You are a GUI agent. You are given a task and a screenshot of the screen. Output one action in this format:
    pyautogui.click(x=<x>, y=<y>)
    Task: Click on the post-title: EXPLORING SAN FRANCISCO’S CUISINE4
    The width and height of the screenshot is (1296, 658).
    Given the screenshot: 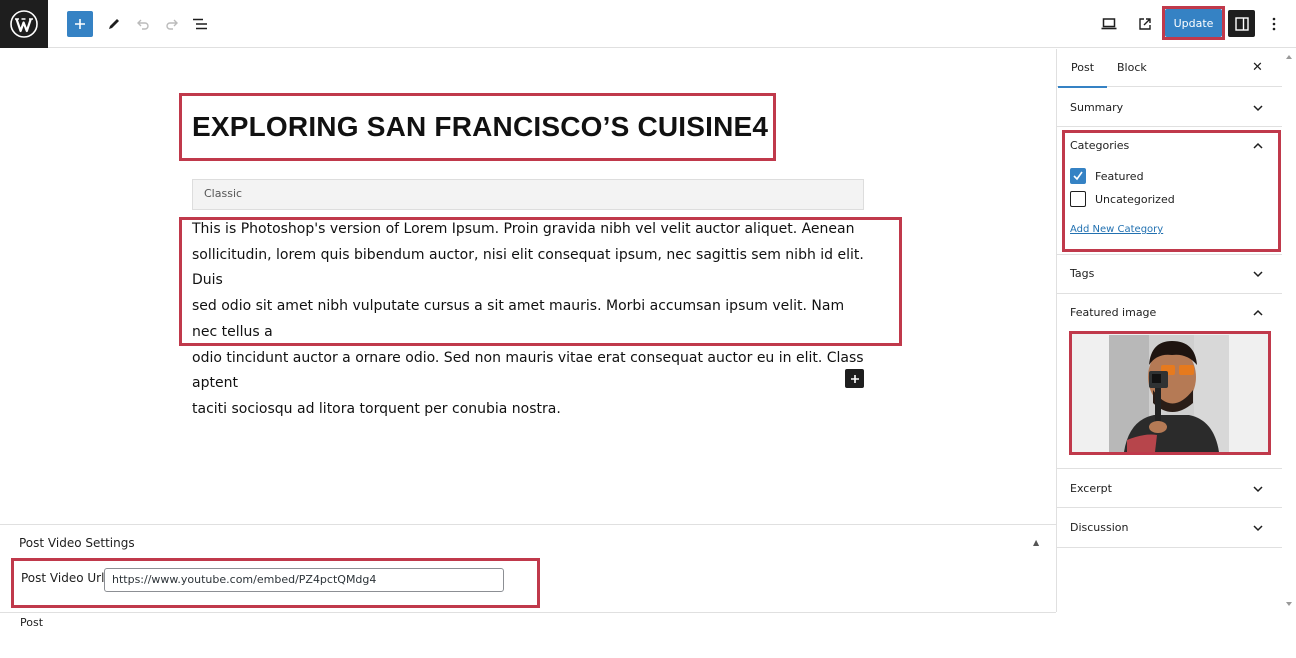 What is the action you would take?
    pyautogui.click(x=480, y=127)
    